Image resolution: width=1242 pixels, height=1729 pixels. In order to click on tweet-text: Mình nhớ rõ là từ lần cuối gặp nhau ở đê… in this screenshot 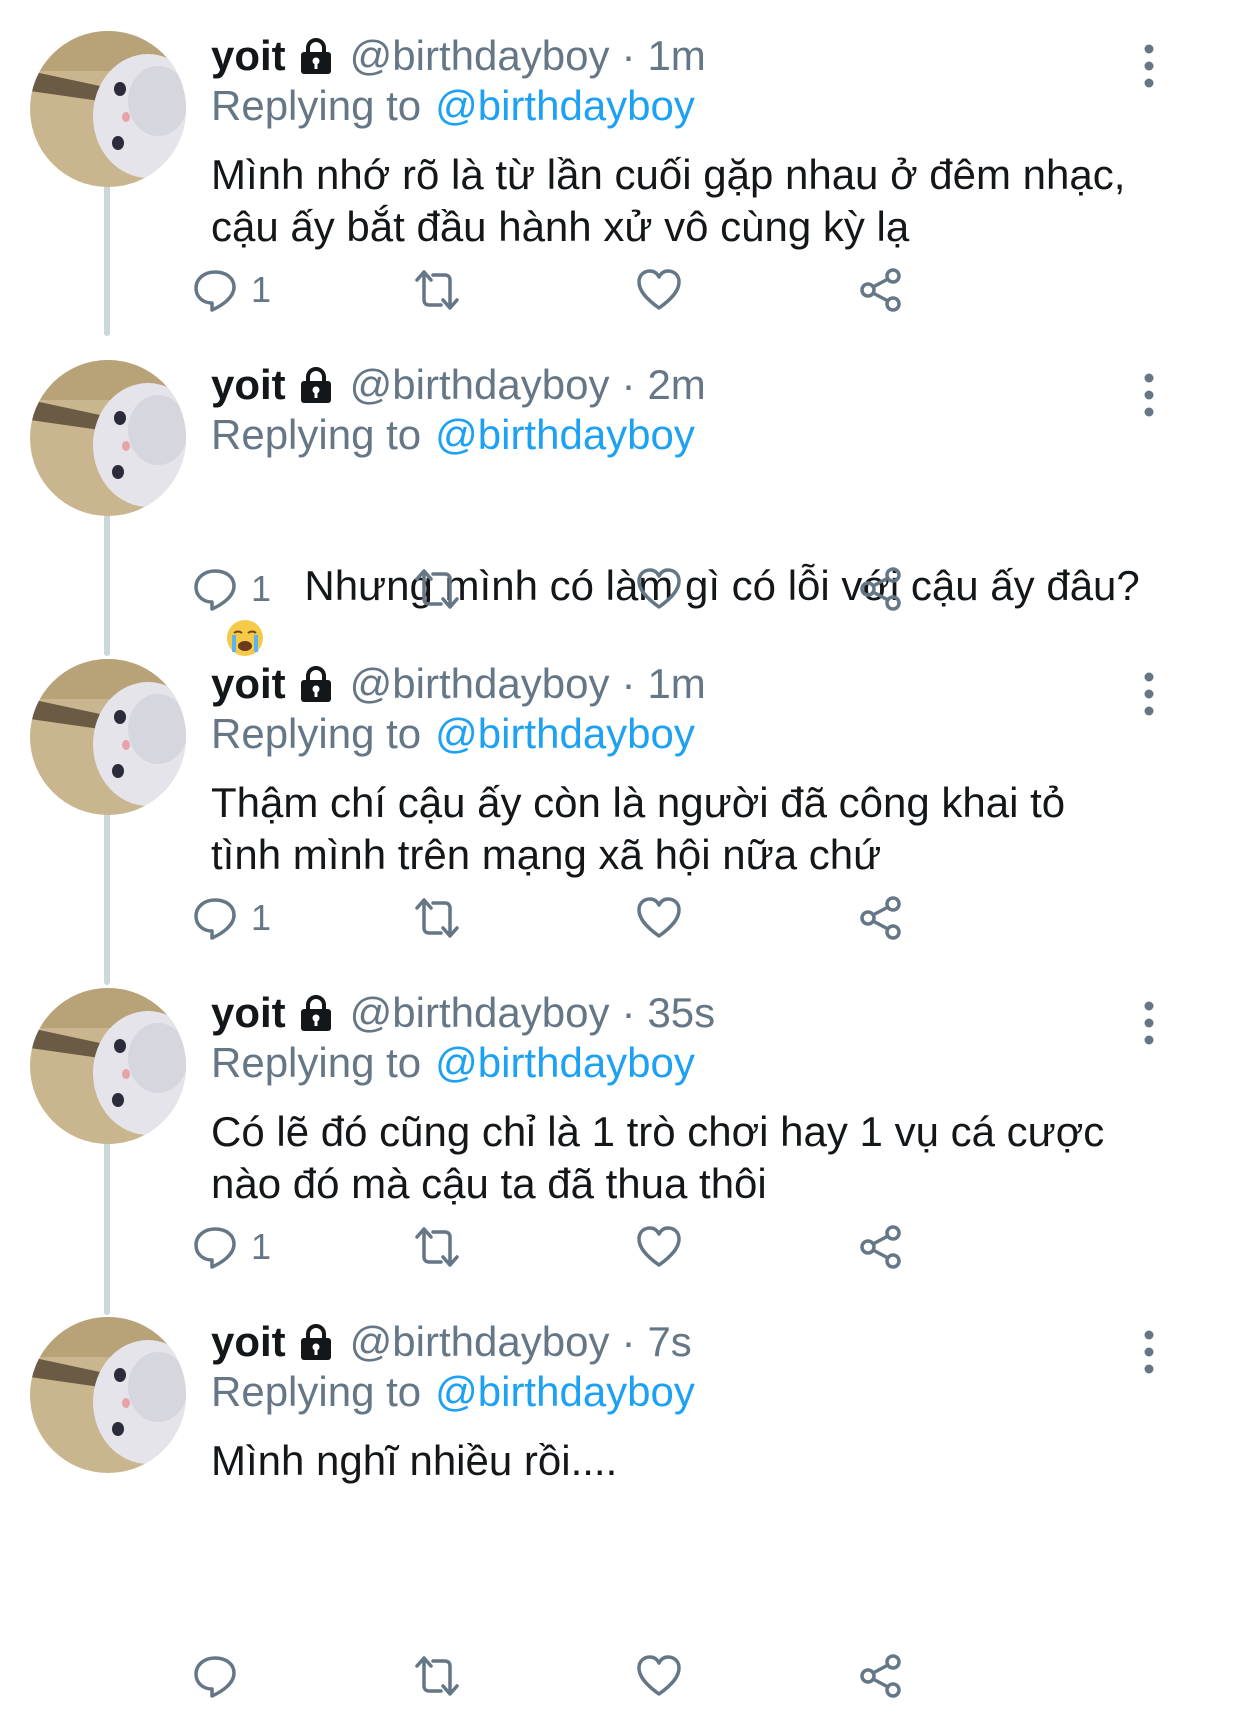, I will do `click(668, 200)`.